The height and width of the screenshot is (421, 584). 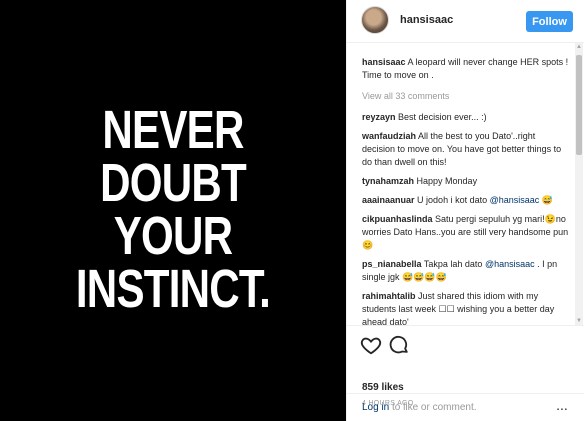 I want to click on header-username: hansisaac, so click(x=426, y=20).